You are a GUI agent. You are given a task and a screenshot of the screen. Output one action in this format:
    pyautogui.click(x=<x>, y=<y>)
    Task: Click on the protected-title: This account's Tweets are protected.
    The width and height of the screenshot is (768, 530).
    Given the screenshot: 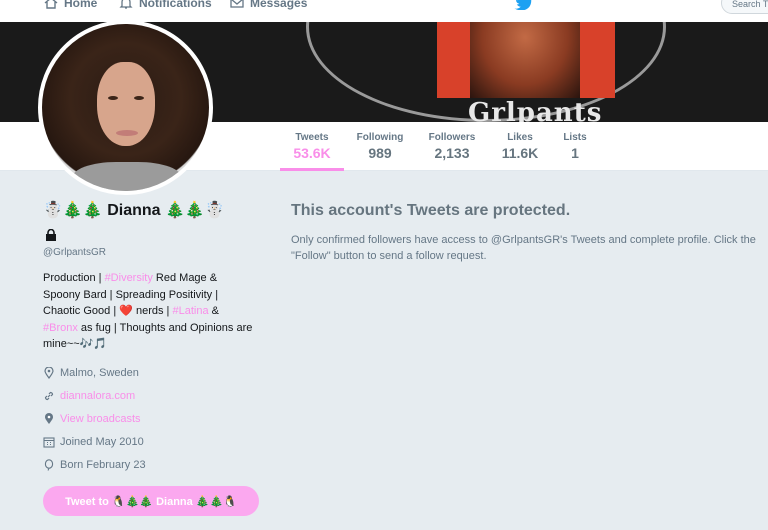 What is the action you would take?
    pyautogui.click(x=431, y=210)
    